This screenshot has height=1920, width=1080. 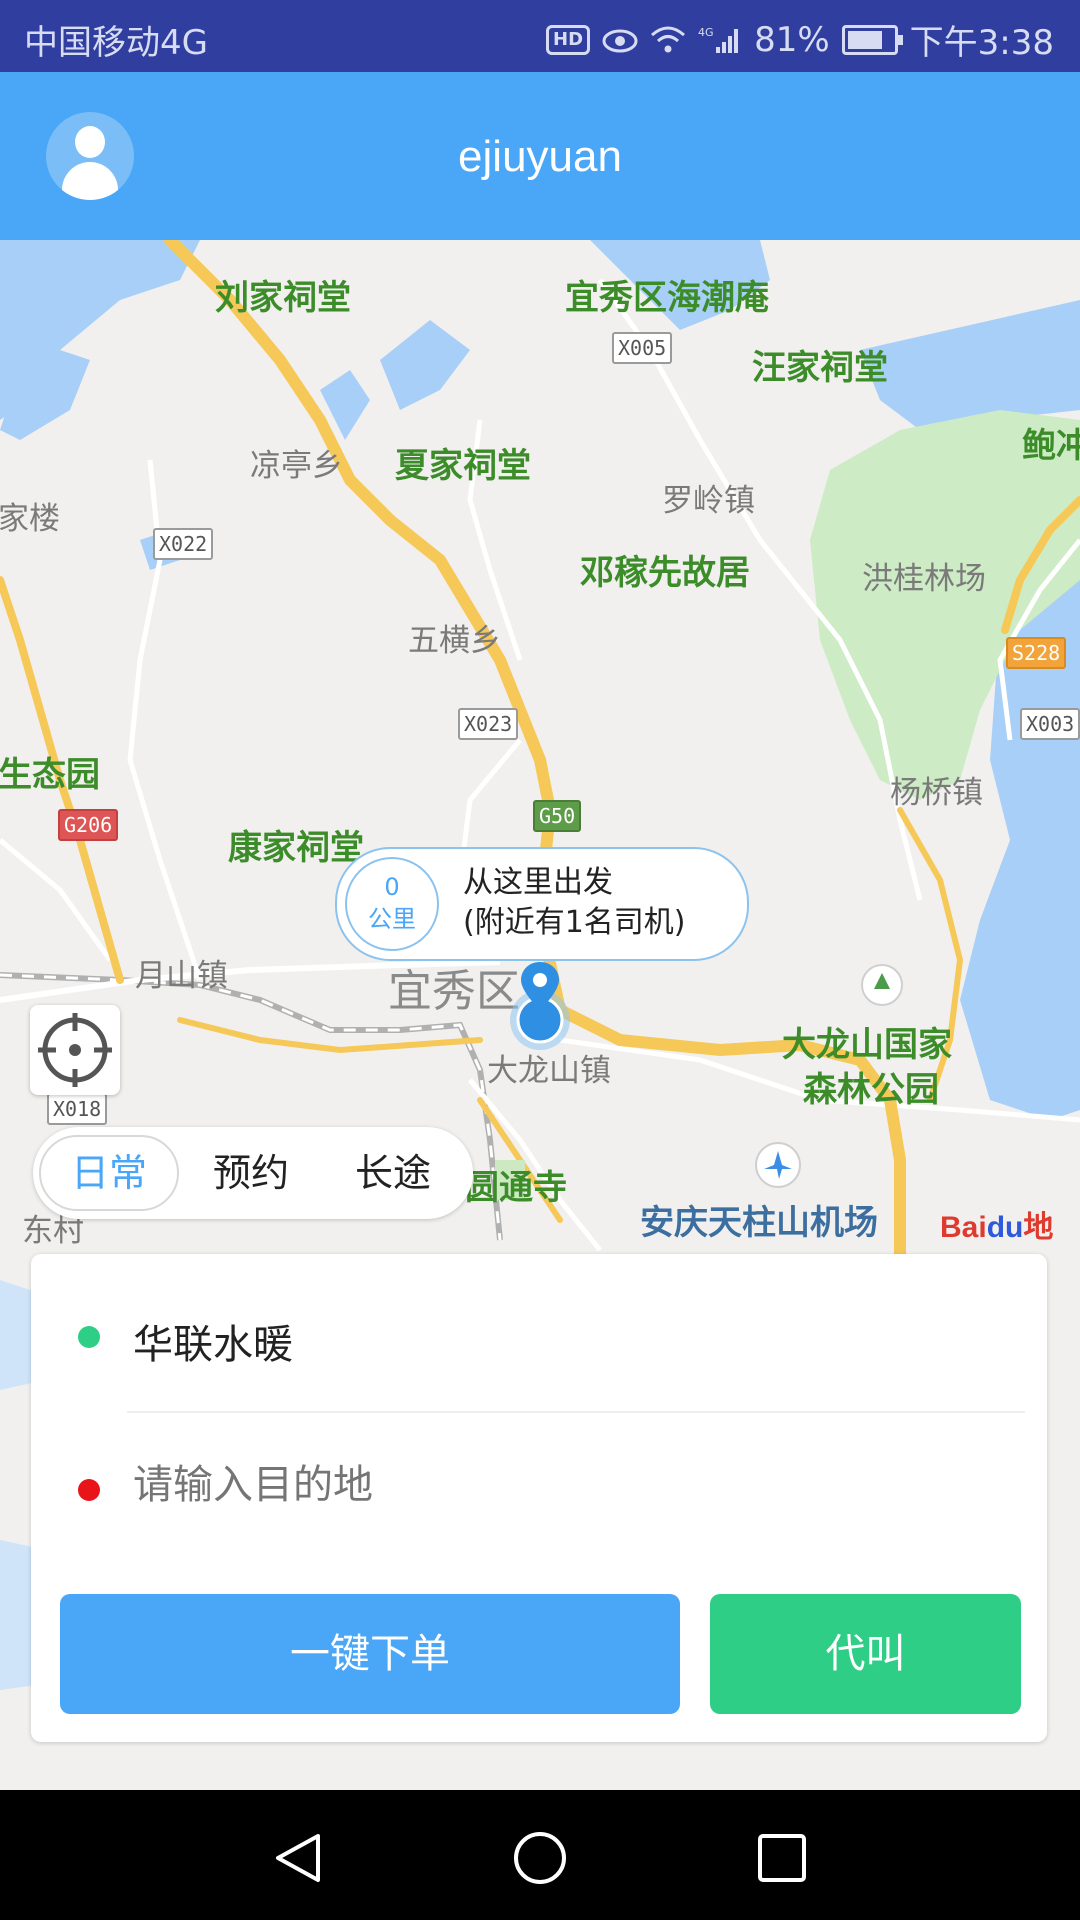 I want to click on map-place: 罗岭镇, so click(x=708, y=501).